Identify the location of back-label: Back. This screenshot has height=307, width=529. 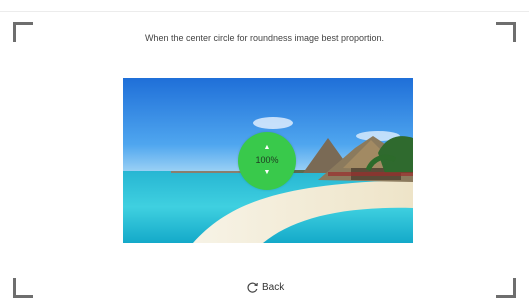
(273, 287).